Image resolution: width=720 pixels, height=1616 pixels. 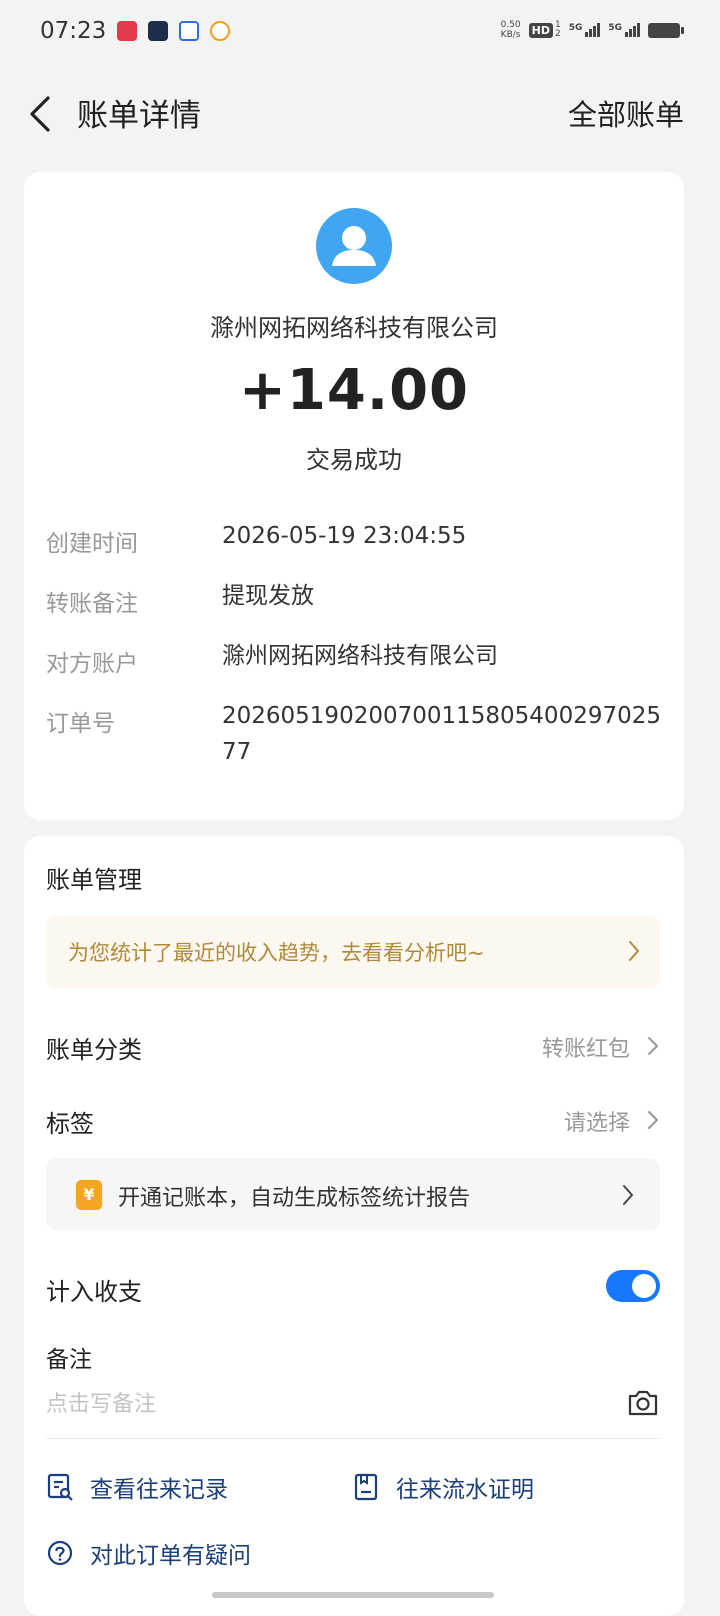 I want to click on battery-icon, so click(x=666, y=30).